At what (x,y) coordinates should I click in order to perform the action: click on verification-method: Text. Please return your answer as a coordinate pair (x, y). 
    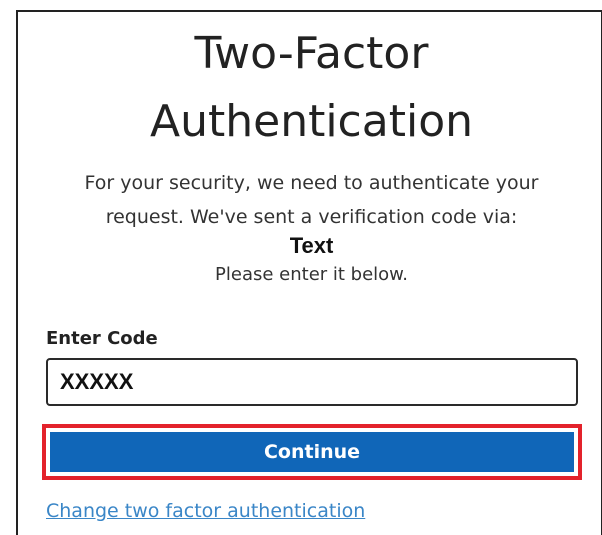
    Looking at the image, I should click on (311, 245).